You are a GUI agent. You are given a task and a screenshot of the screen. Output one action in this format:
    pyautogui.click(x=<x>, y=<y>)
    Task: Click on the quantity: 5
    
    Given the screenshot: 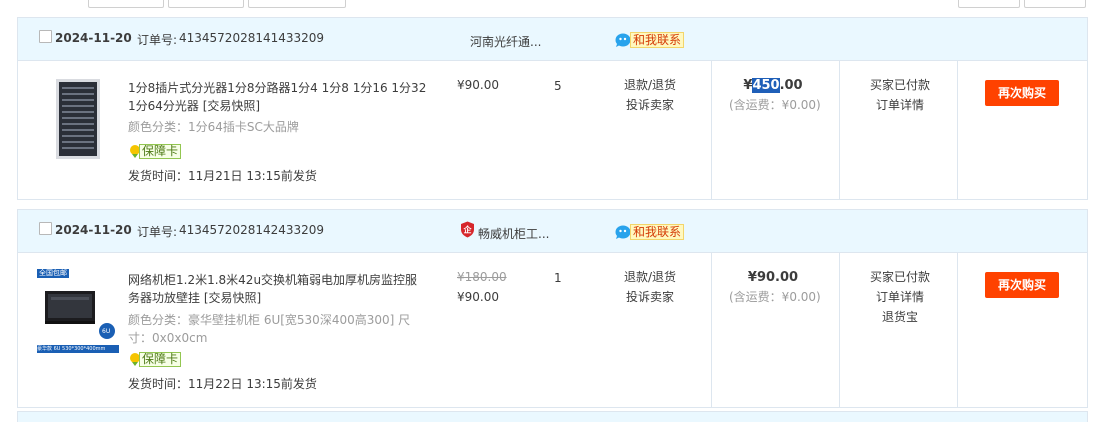 What is the action you would take?
    pyautogui.click(x=558, y=86)
    